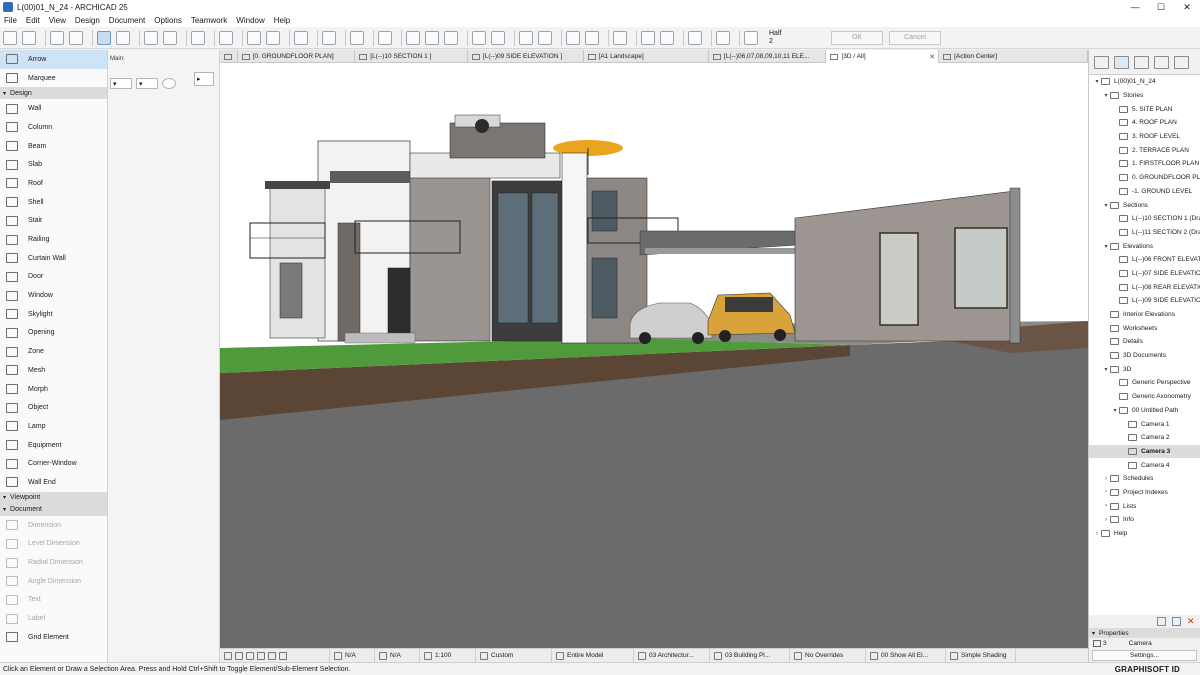  Describe the element at coordinates (53, 482) in the screenshot. I see `tool-wall-end: Wall End` at that location.